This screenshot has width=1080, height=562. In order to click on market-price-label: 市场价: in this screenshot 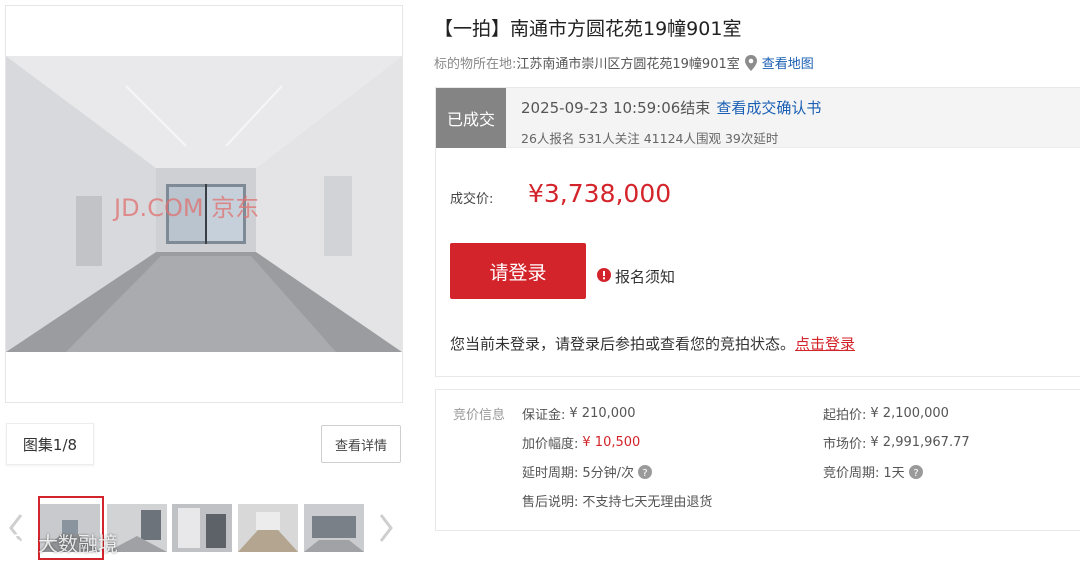, I will do `click(845, 444)`.